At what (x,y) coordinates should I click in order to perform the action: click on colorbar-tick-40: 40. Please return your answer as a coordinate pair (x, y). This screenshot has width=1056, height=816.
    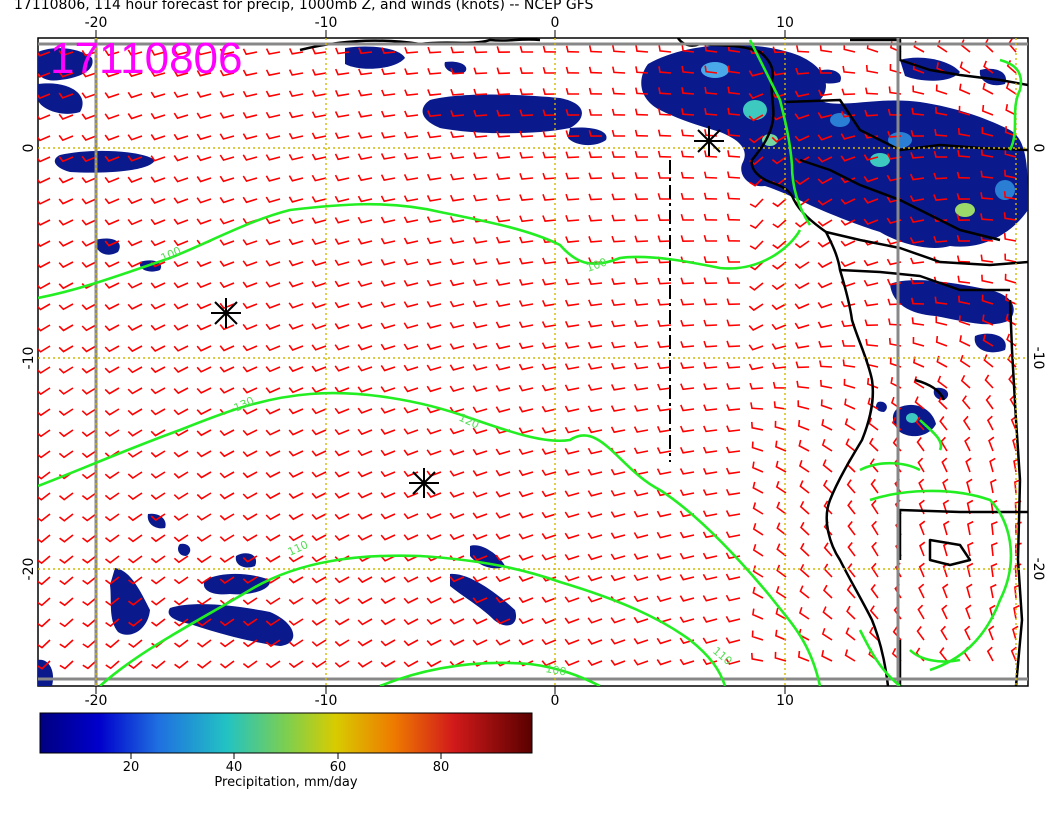
    Looking at the image, I should click on (234, 767).